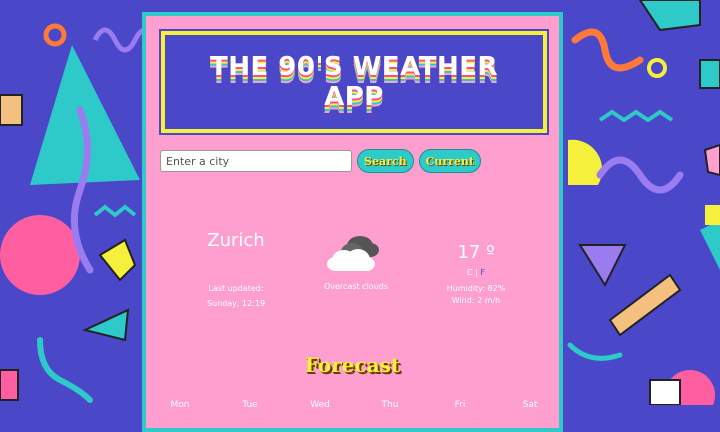 Image resolution: width=720 pixels, height=432 pixels. I want to click on celsius-link: C, so click(470, 272).